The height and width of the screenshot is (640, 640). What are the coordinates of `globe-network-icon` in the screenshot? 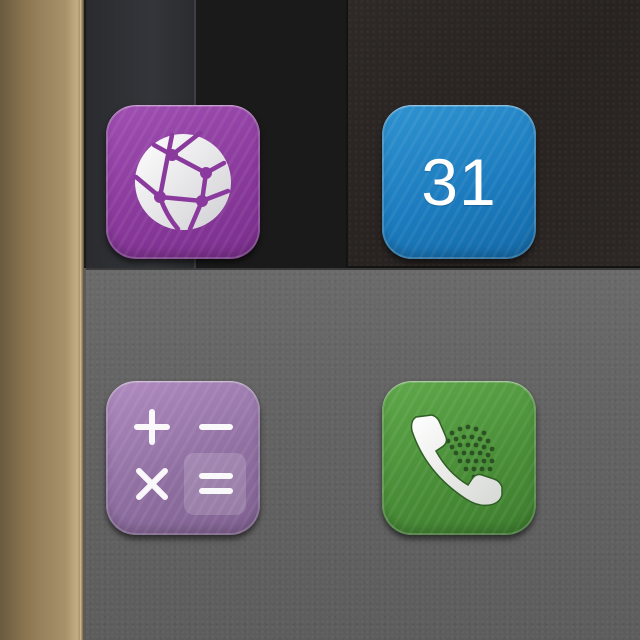 It's located at (183, 182).